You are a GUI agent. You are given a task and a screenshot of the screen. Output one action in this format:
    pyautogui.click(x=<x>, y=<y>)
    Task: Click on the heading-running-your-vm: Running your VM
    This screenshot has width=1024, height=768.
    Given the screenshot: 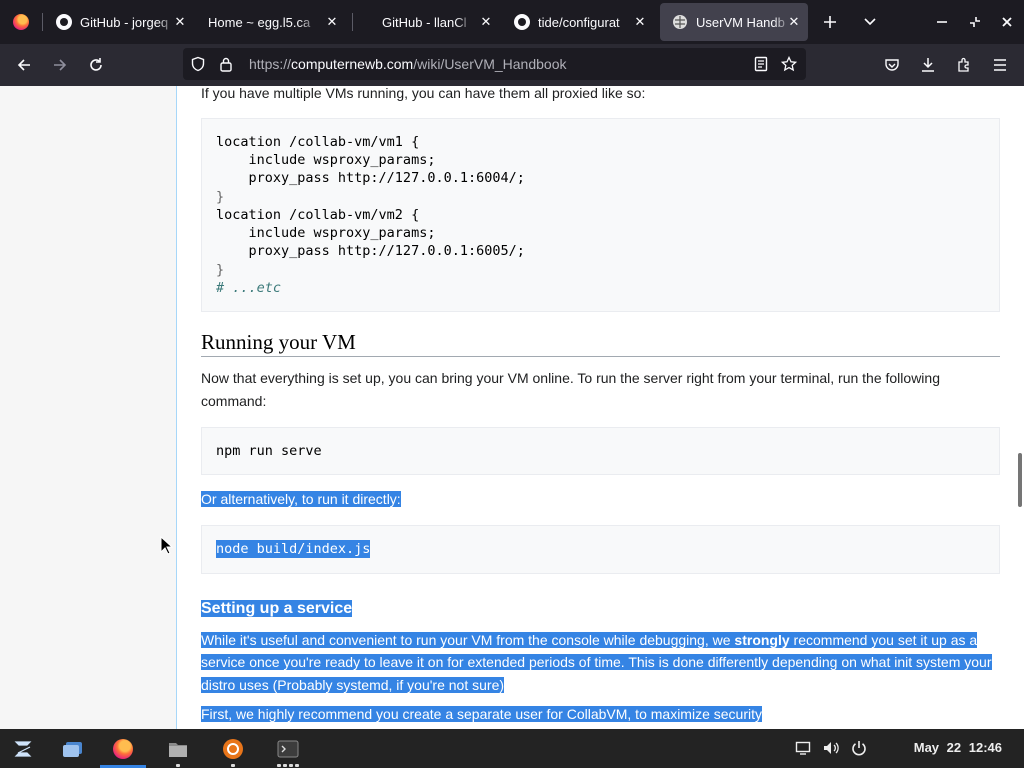 What is the action you would take?
    pyautogui.click(x=600, y=344)
    